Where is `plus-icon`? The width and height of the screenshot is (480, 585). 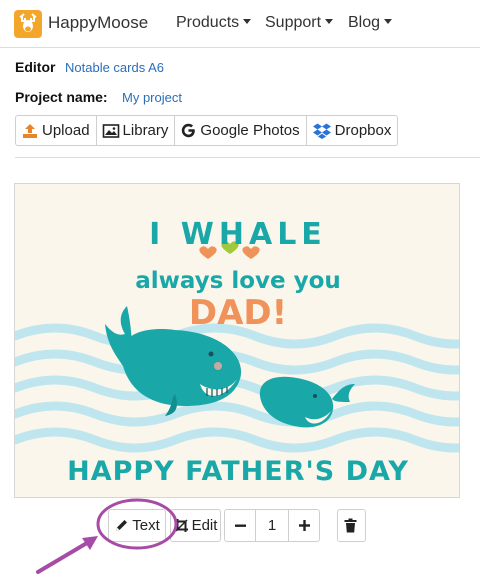 plus-icon is located at coordinates (304, 525).